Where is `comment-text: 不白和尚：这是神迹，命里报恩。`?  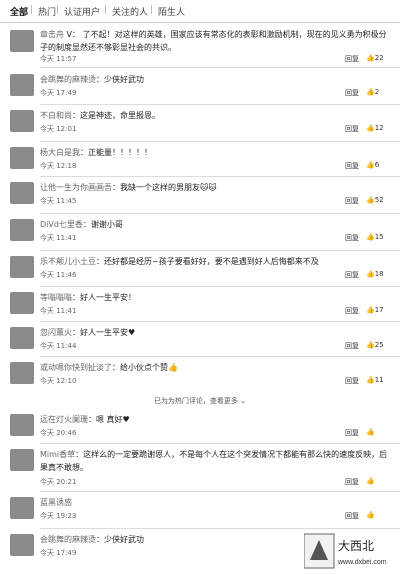
comment-text: 不白和尚：这是神迹，命里报恩。 is located at coordinates (100, 115).